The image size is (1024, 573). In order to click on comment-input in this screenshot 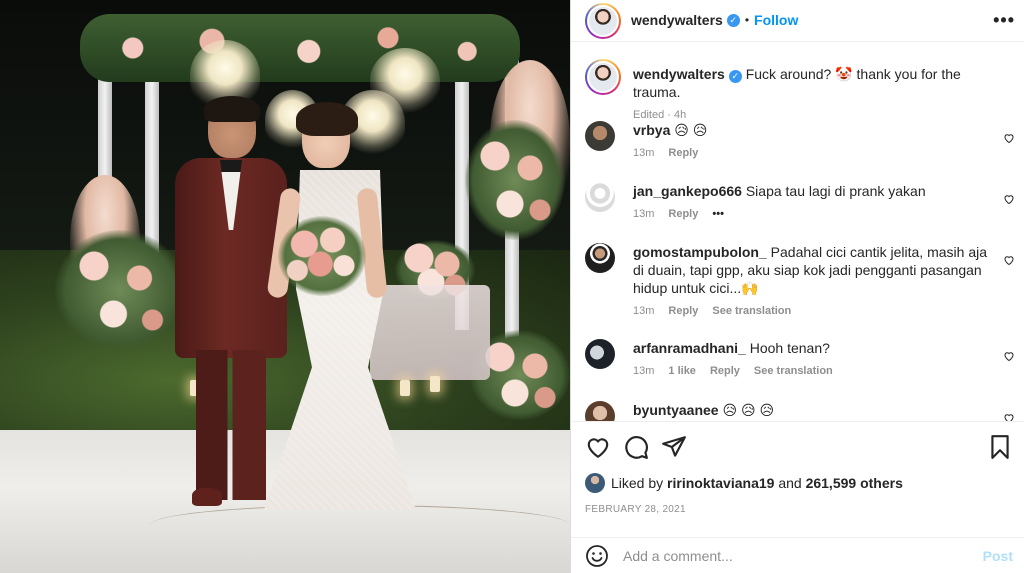, I will do `click(793, 556)`.